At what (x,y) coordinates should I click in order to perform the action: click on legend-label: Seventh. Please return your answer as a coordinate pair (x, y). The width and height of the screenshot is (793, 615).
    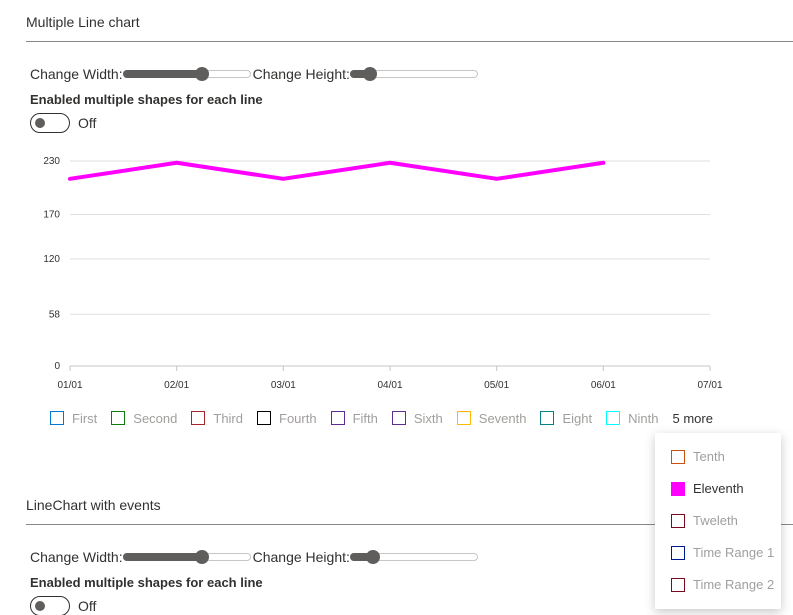
    Looking at the image, I should click on (502, 418).